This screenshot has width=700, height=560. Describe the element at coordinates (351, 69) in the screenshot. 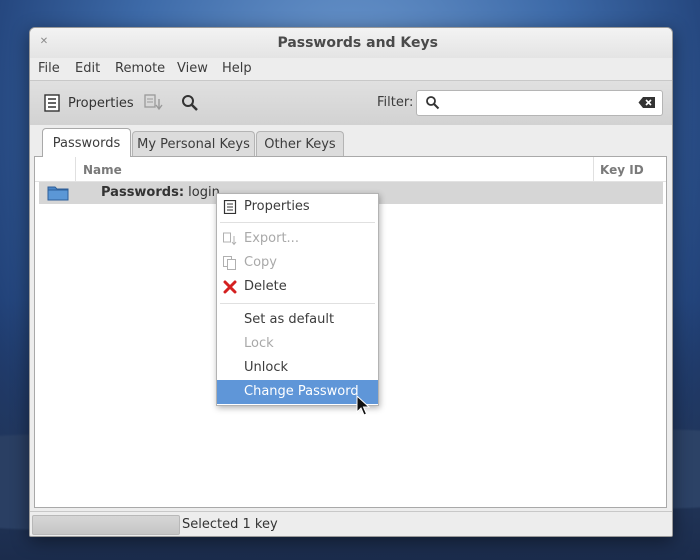

I see `menubar: File Edit Remote View Help` at that location.